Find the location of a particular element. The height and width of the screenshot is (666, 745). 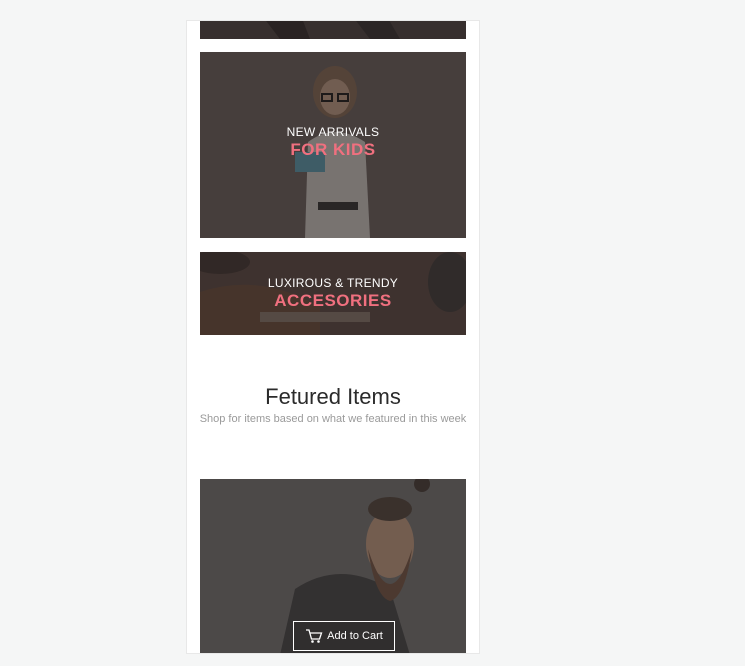

add-to-cart-label: Add to Cart is located at coordinates (355, 636).